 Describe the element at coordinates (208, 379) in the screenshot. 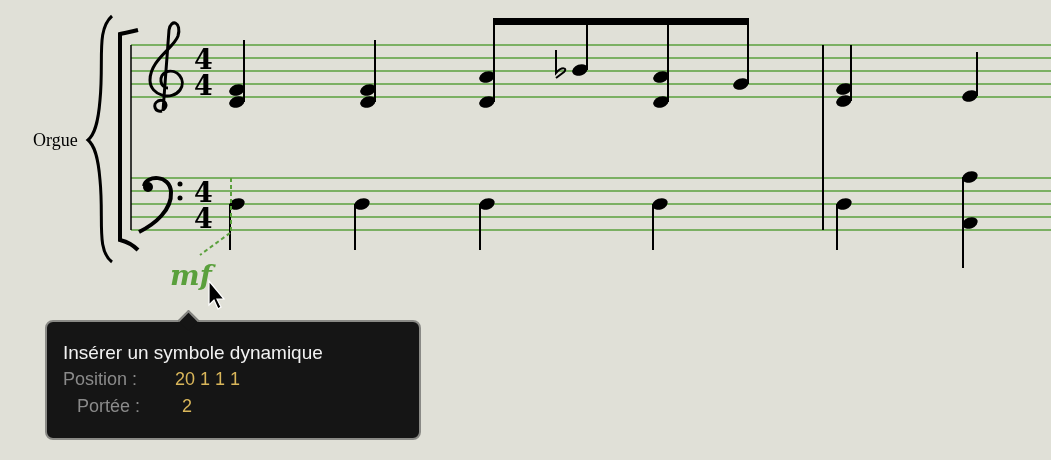

I see `field-value: 20 1 1 1` at that location.